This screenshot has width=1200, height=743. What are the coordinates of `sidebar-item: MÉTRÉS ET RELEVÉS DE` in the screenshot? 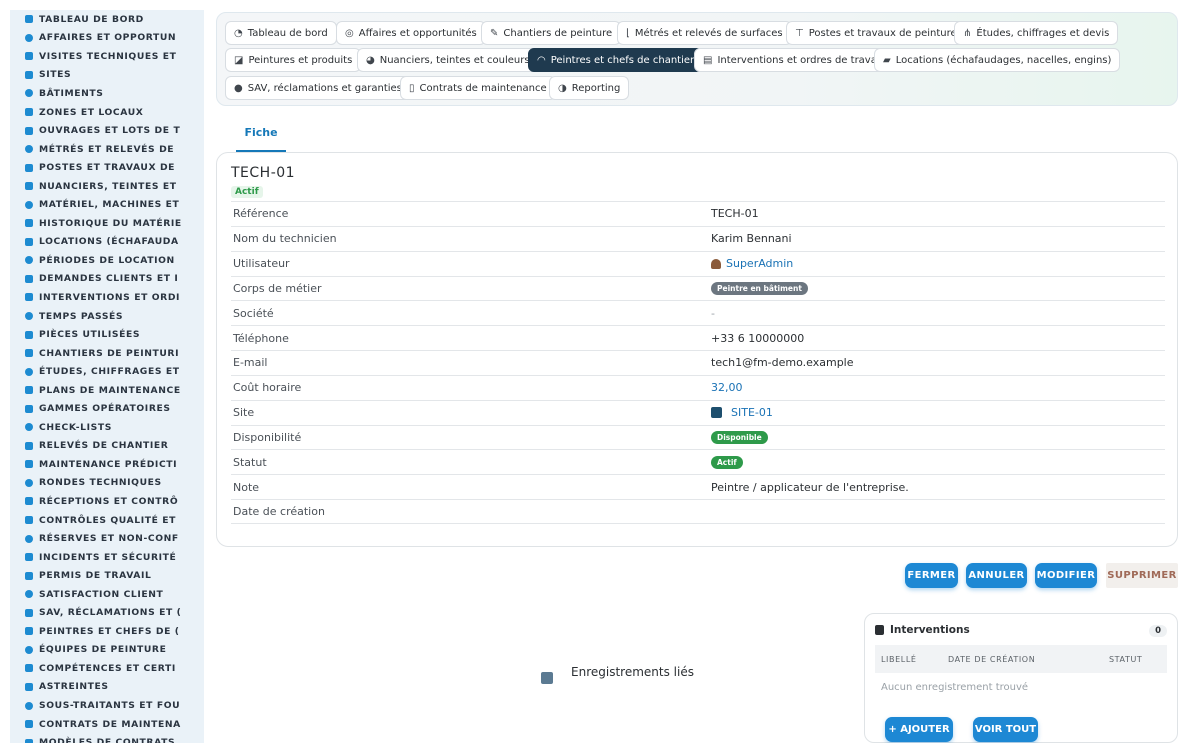 It's located at (107, 149).